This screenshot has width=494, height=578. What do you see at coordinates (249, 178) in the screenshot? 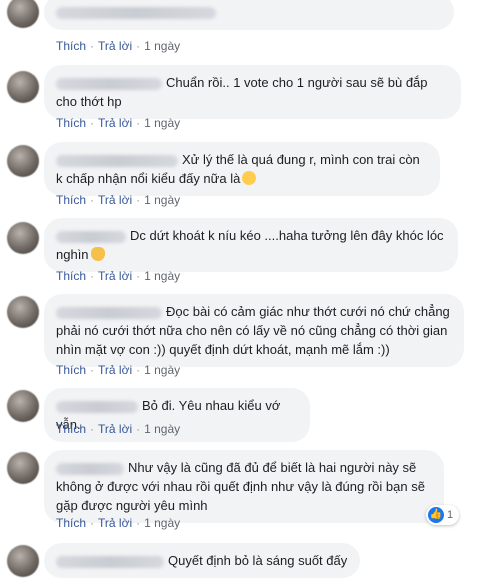
I see `hugging-face-icon` at bounding box center [249, 178].